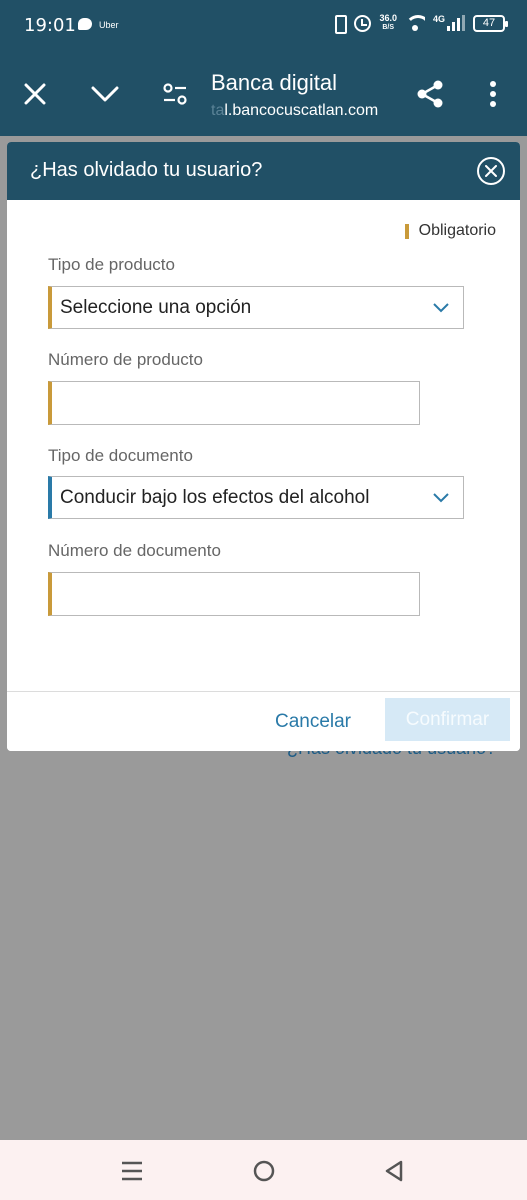  What do you see at coordinates (263, 26) in the screenshot?
I see `status-bar: 19:01 Uber 36.0 B/S 4G 47` at bounding box center [263, 26].